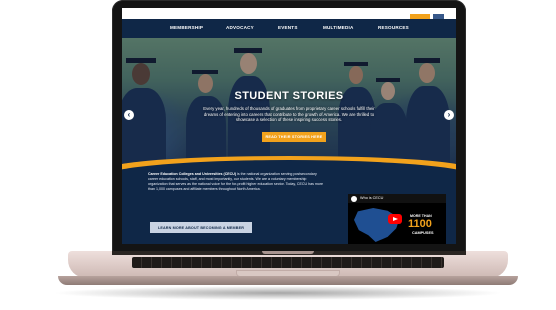  Describe the element at coordinates (186, 27) in the screenshot. I see `nav-item-membership: MEMBERSHIP` at that location.